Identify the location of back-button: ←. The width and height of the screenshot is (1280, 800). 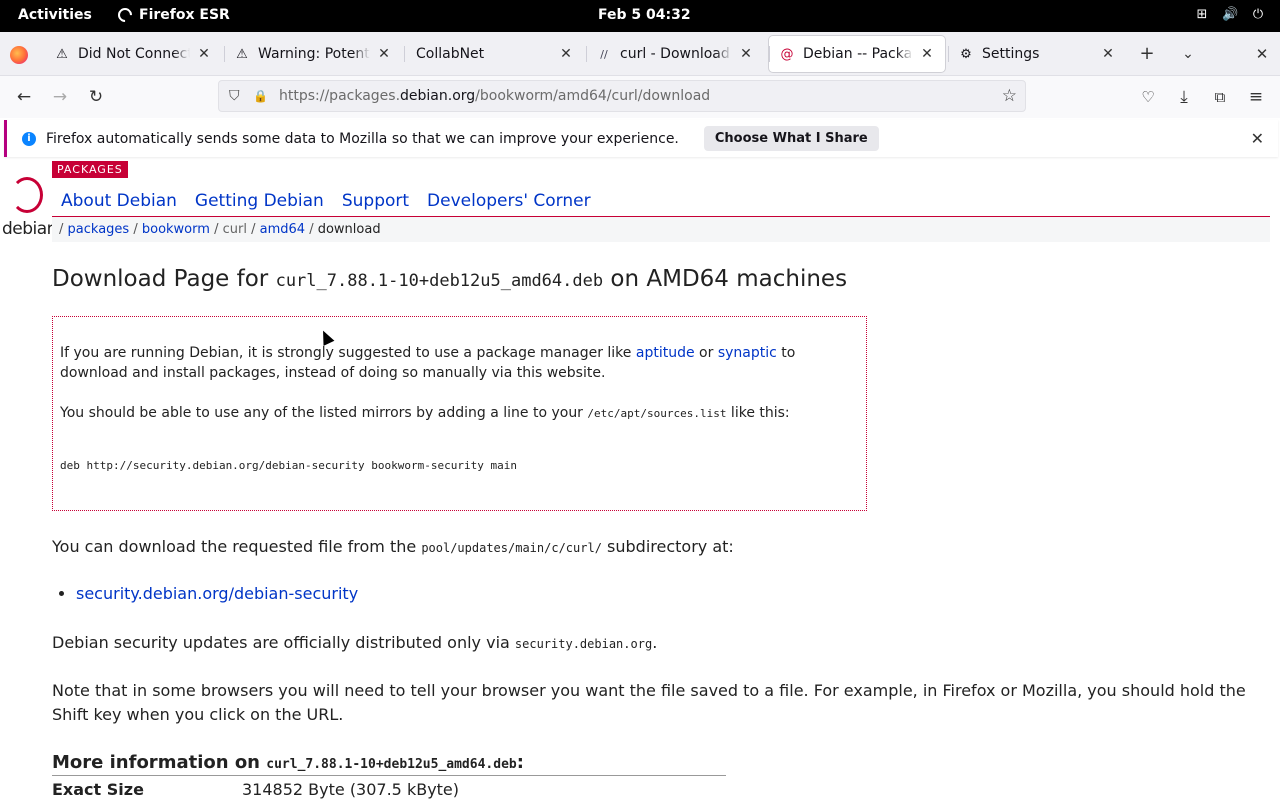
(24, 97).